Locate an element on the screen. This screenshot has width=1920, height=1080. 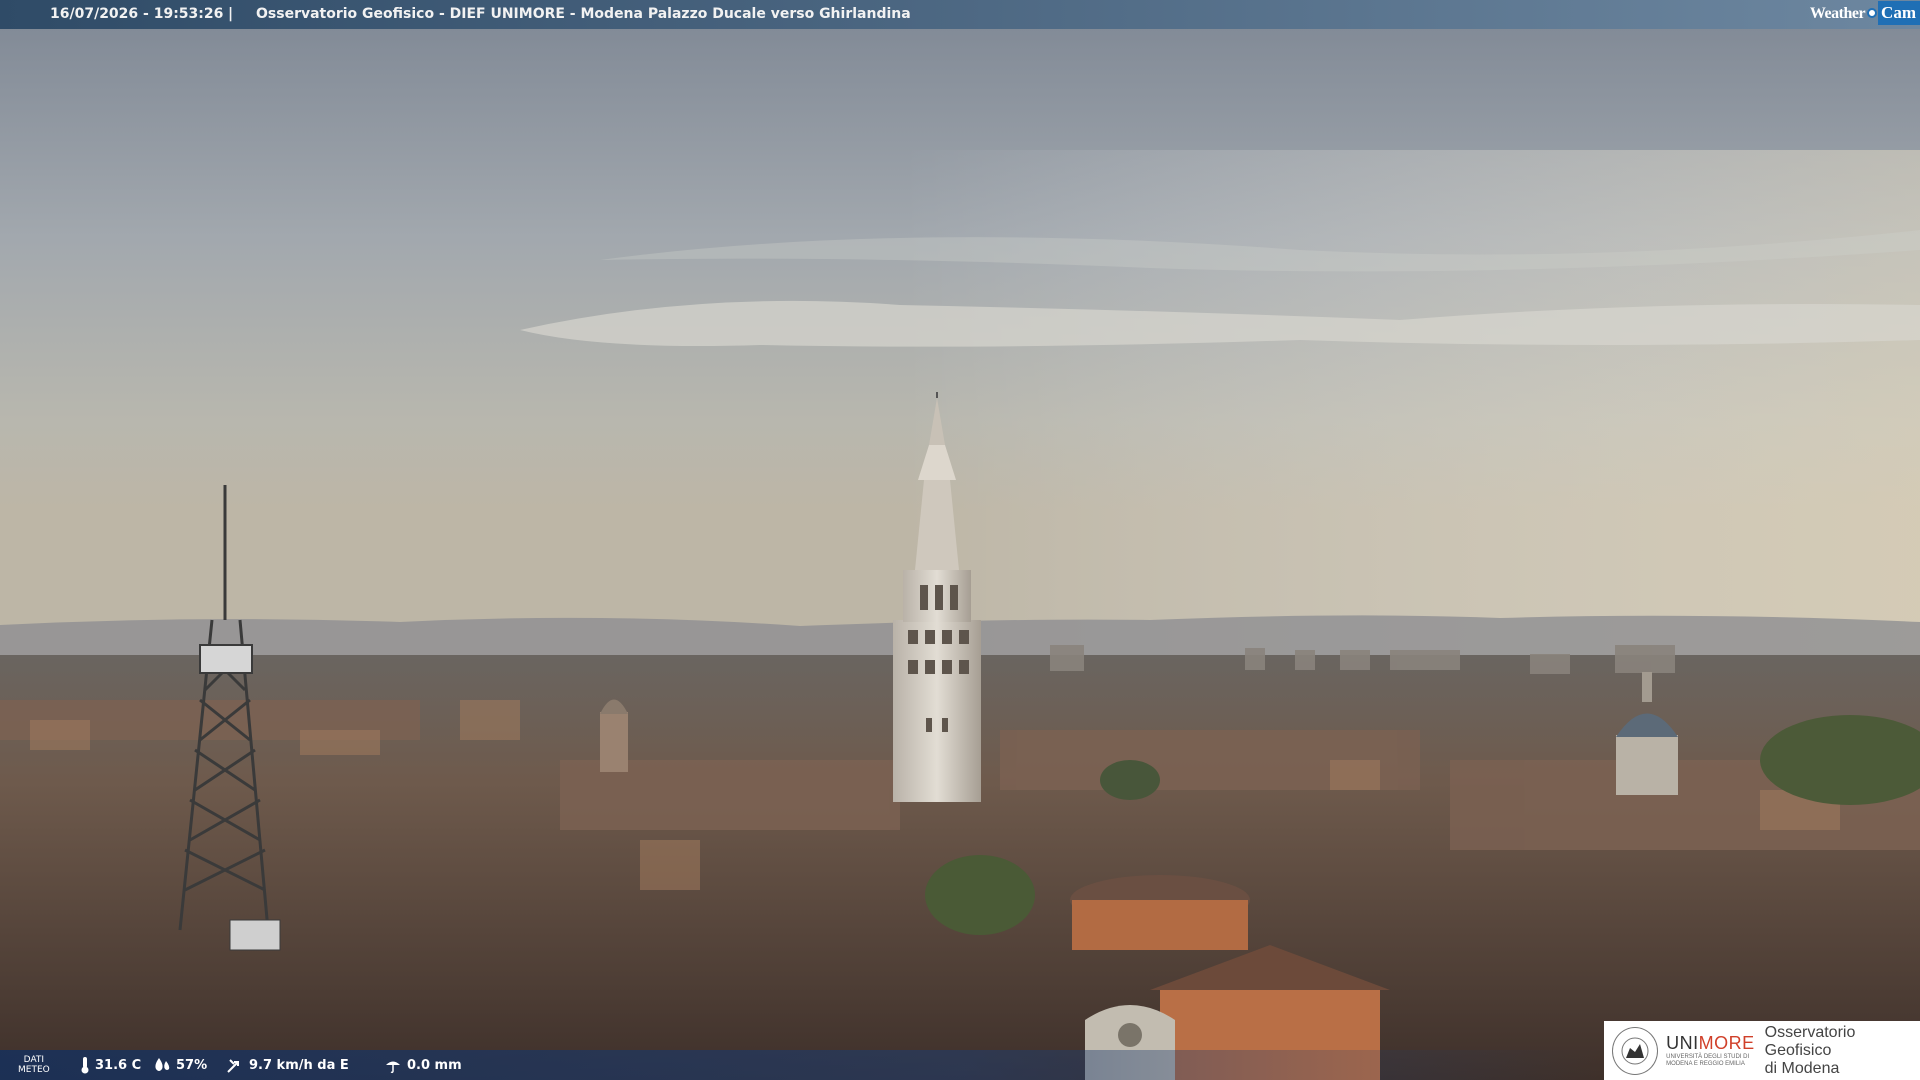
weathercam-cam-text: Cam is located at coordinates (1899, 13).